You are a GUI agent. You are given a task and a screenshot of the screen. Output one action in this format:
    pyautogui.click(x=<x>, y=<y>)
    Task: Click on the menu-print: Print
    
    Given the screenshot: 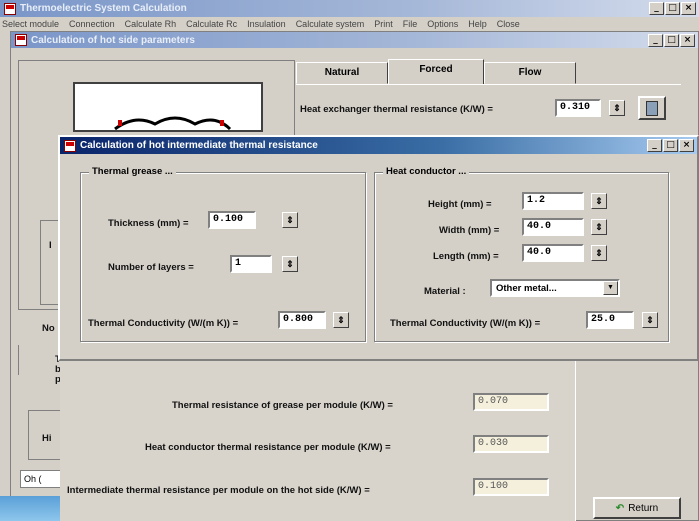 What is the action you would take?
    pyautogui.click(x=383, y=24)
    